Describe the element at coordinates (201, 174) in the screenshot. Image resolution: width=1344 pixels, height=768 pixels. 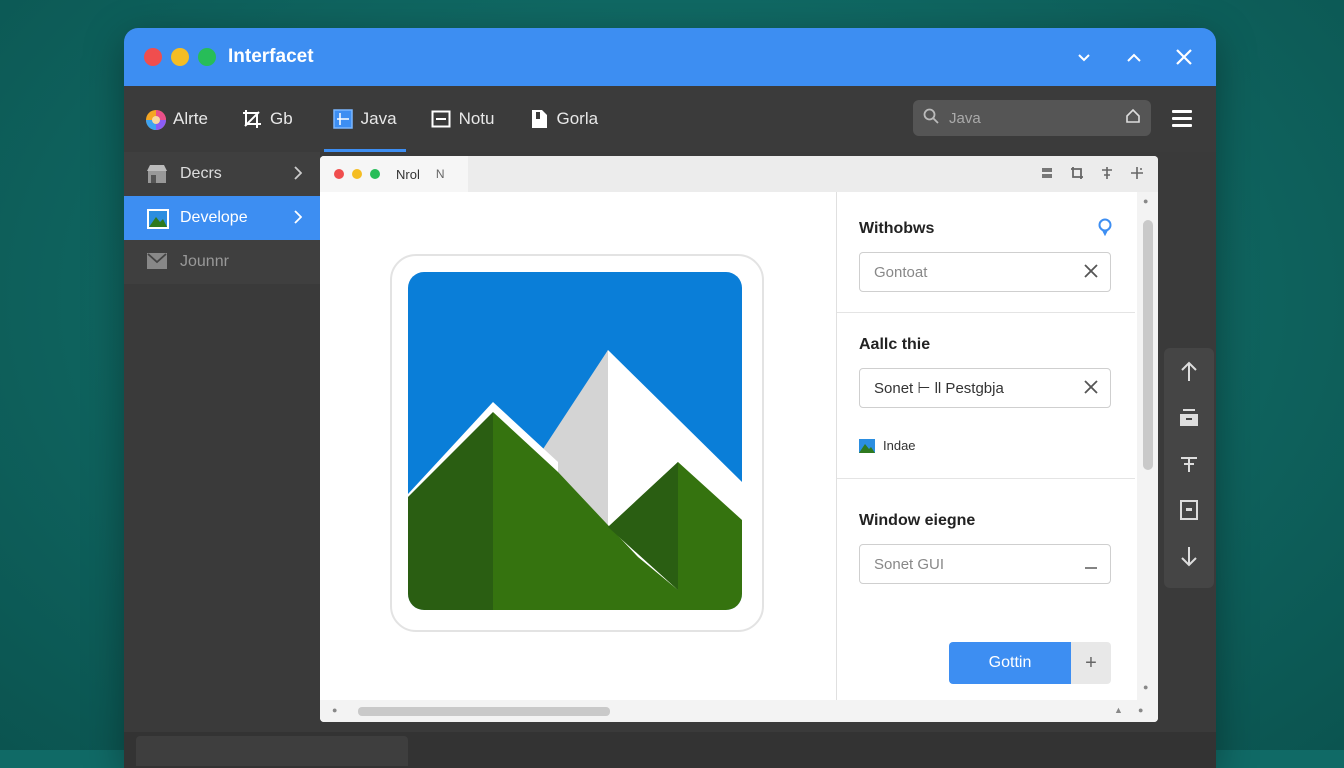
I see `sidebar-item-label: Decrs` at that location.